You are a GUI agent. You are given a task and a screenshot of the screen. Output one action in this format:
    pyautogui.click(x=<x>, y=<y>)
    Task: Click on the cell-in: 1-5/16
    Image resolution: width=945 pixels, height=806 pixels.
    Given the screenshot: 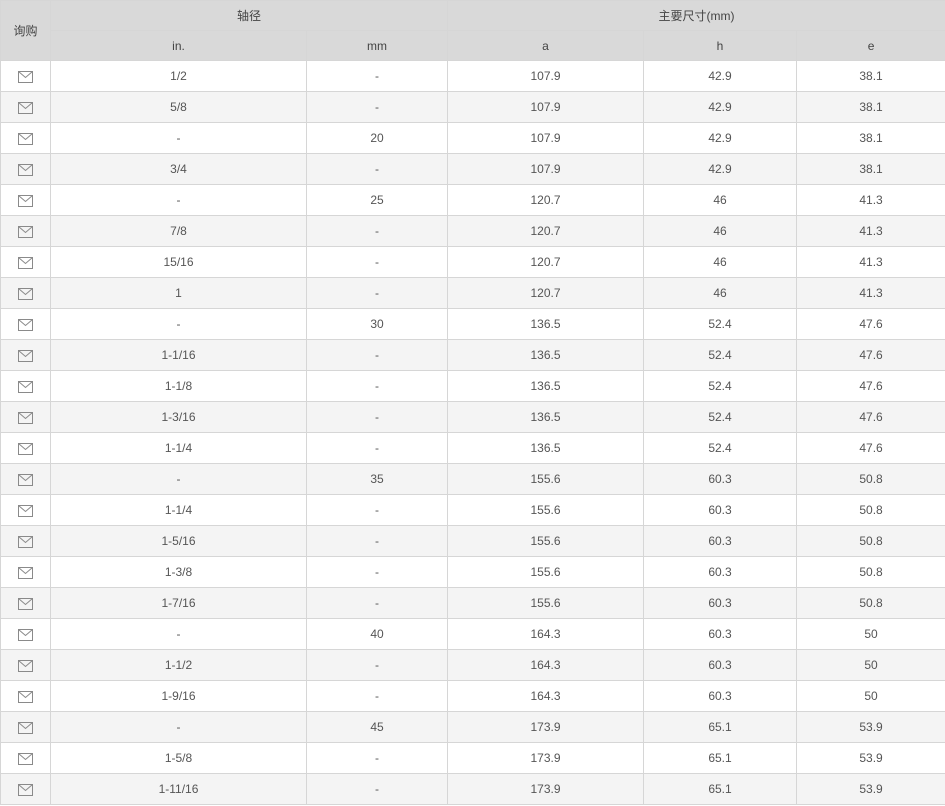 What is the action you would take?
    pyautogui.click(x=178, y=541)
    